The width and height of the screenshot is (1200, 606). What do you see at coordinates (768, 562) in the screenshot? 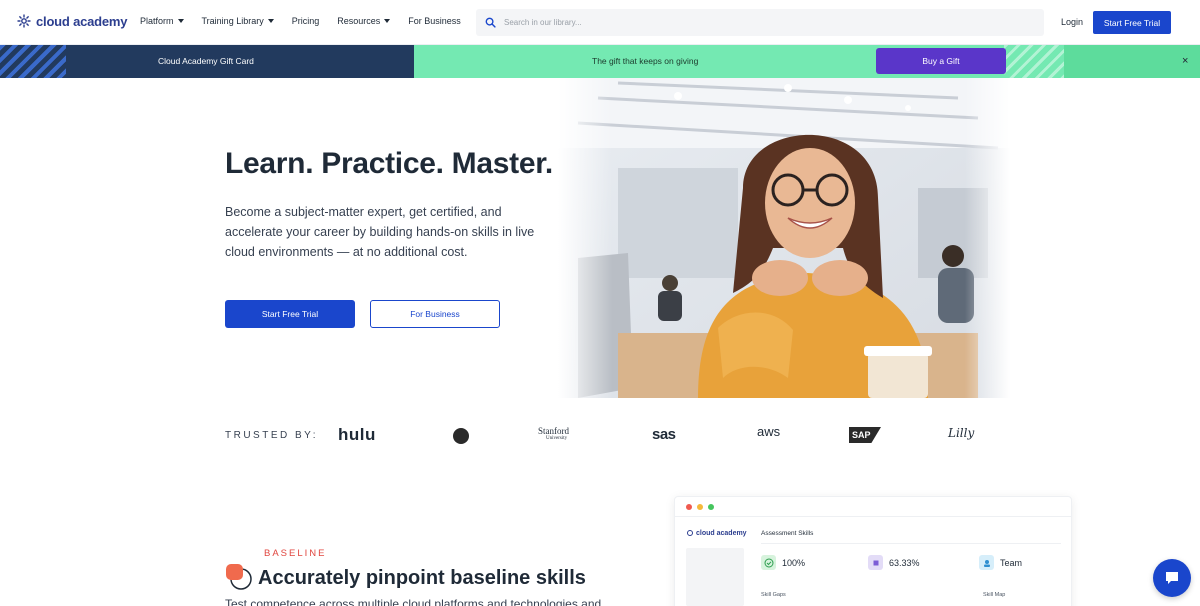
I see `check-circle-icon` at bounding box center [768, 562].